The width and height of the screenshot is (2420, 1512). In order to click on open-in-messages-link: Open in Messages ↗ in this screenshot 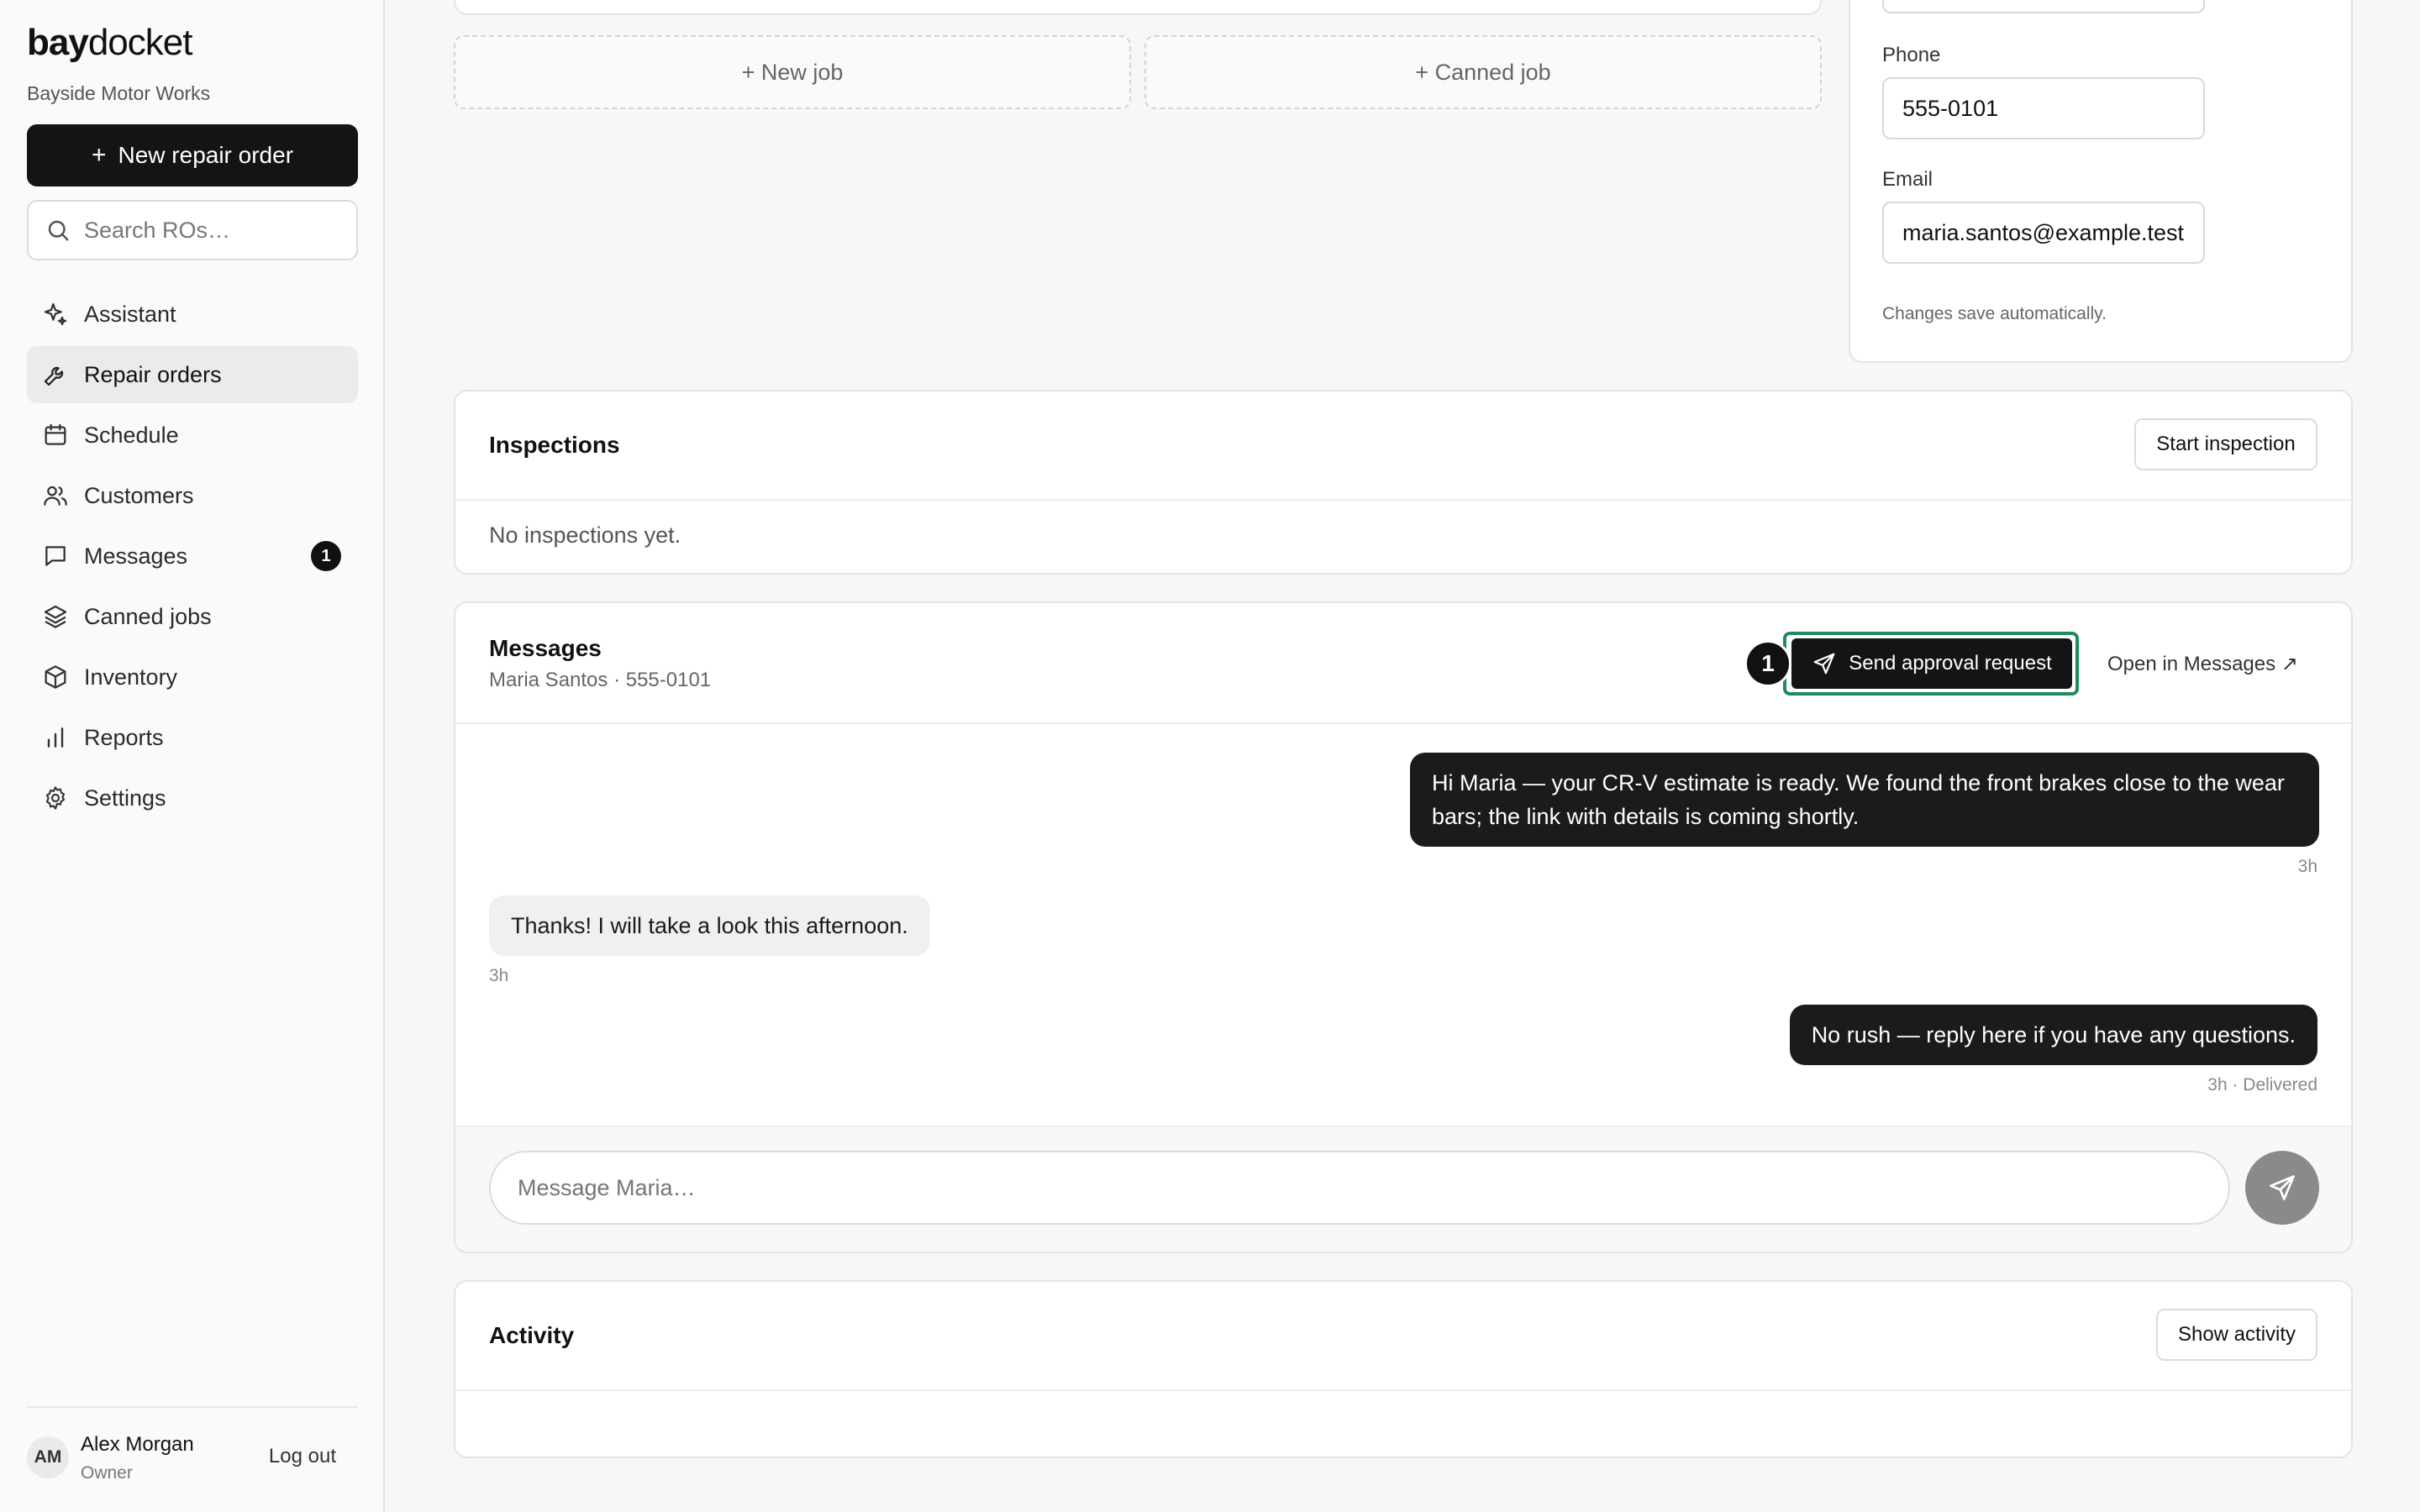, I will do `click(2203, 664)`.